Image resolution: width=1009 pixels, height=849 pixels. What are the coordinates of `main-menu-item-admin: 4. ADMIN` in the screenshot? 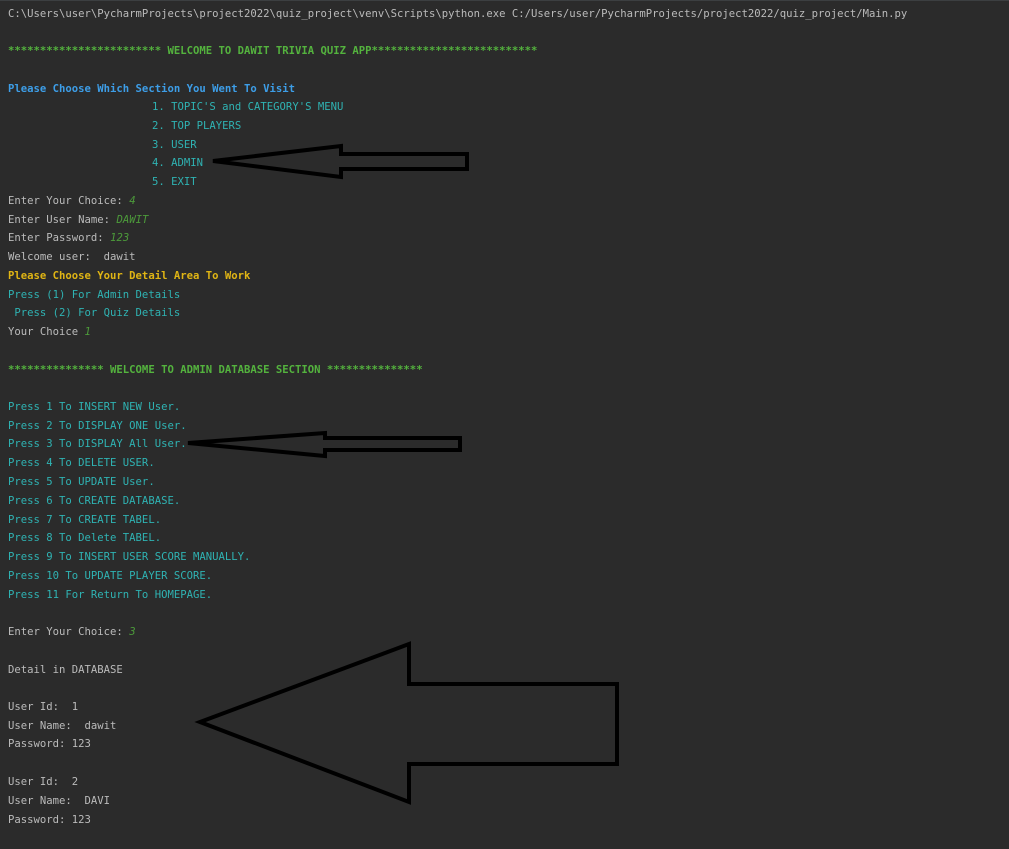 It's located at (178, 163).